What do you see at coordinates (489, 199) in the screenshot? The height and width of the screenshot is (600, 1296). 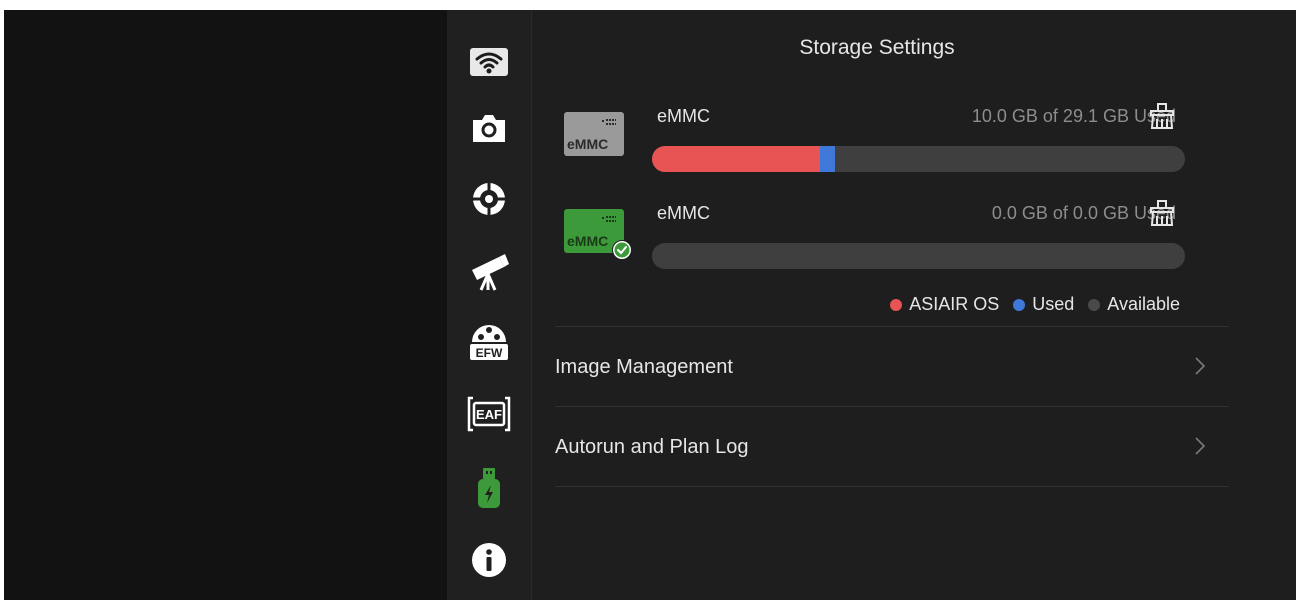 I see `mount-icon` at bounding box center [489, 199].